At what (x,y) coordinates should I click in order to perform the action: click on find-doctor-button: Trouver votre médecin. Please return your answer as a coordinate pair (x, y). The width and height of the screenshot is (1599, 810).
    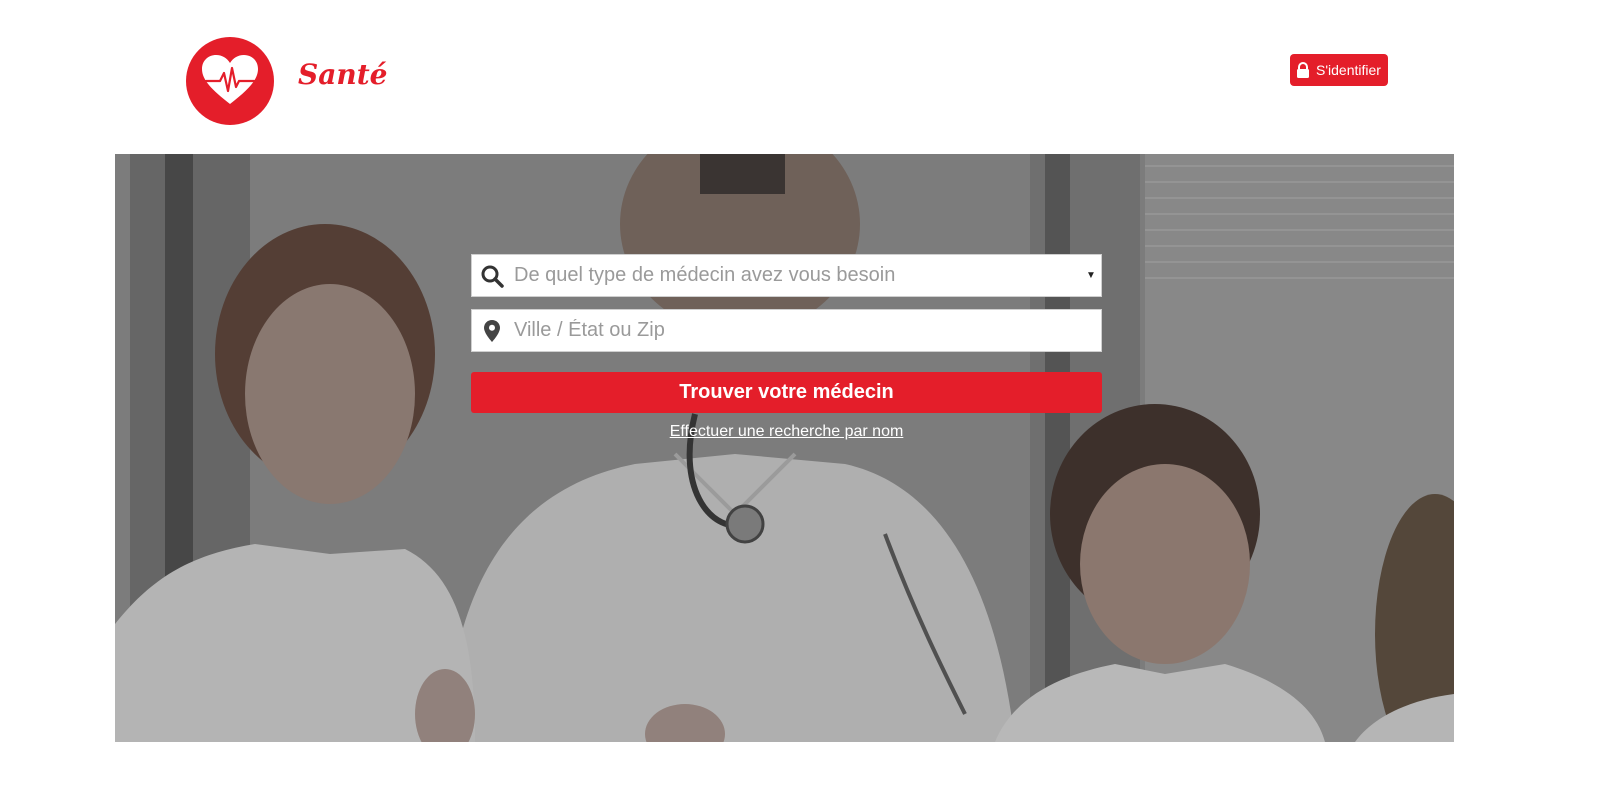
    Looking at the image, I should click on (786, 392).